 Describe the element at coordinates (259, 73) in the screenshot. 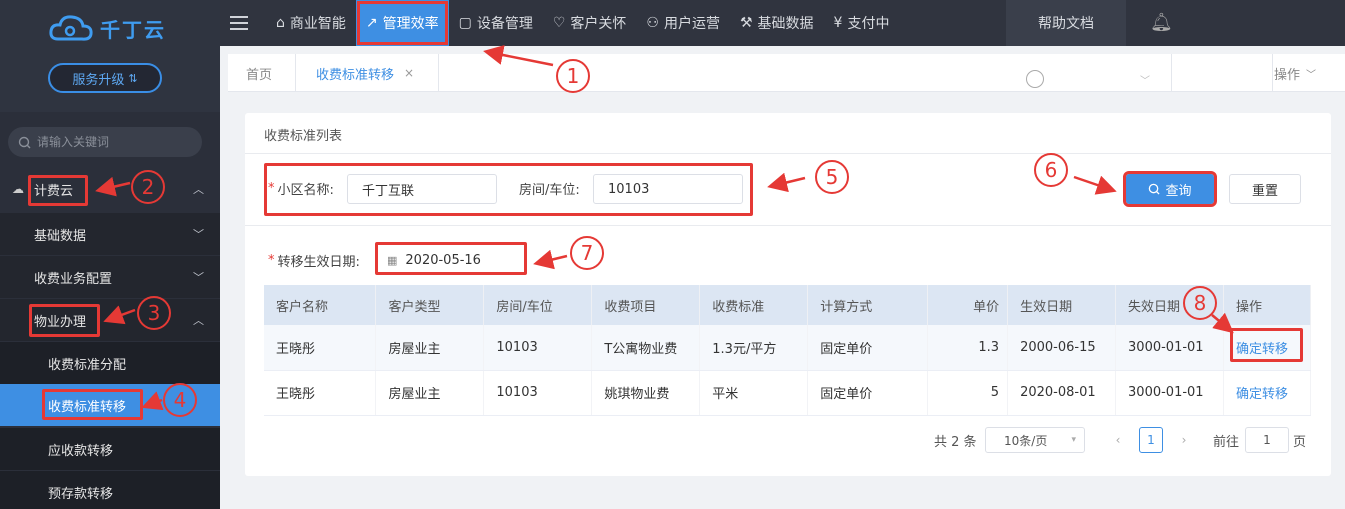

I see `tab-home: 首页` at that location.